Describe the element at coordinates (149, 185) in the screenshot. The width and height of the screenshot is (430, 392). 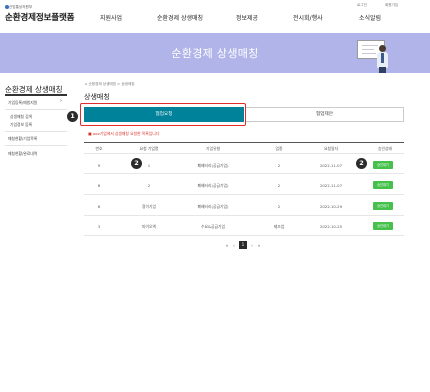
I see `cell-company: 2` at that location.